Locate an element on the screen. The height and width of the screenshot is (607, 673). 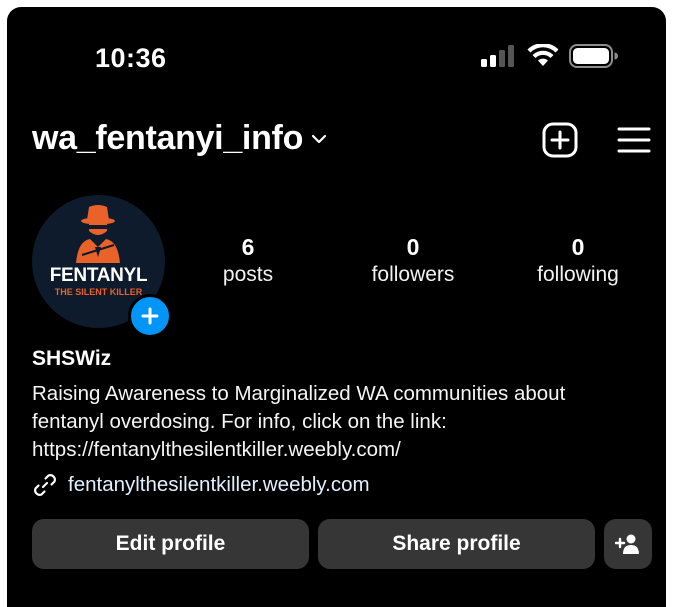
add-story-button is located at coordinates (150, 316).